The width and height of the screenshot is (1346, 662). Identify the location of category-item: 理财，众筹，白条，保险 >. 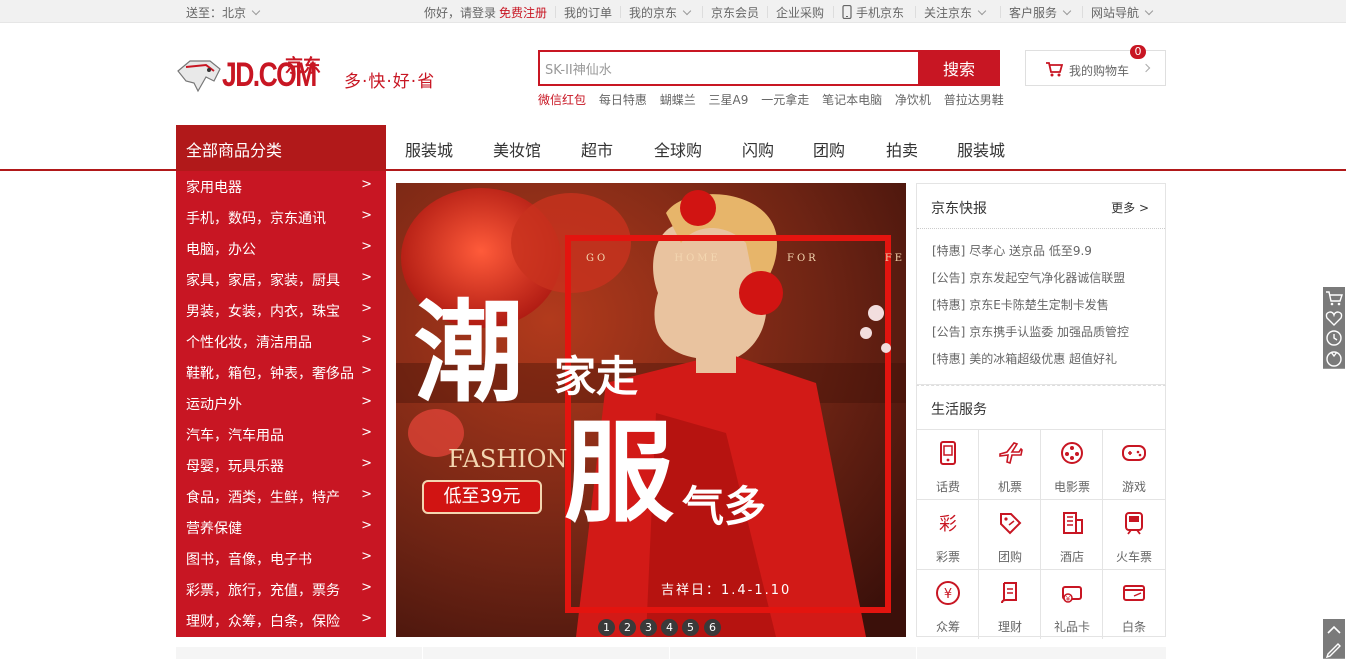
(281, 620).